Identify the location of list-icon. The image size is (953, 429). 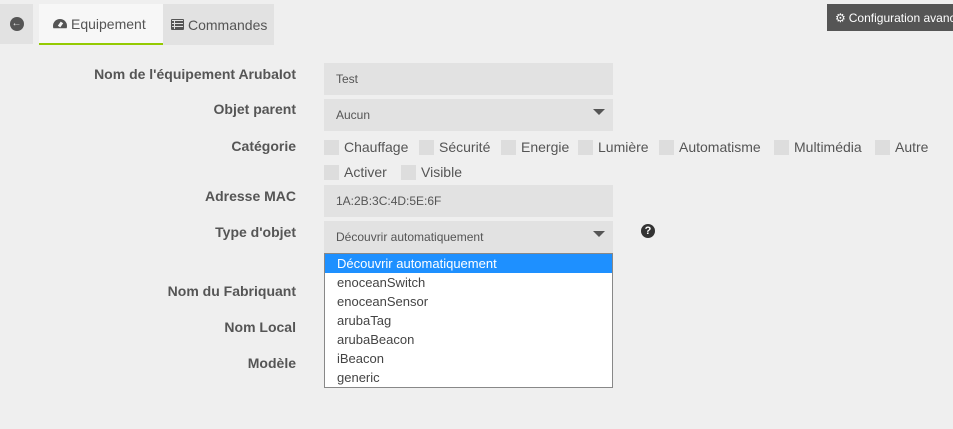
(177, 24).